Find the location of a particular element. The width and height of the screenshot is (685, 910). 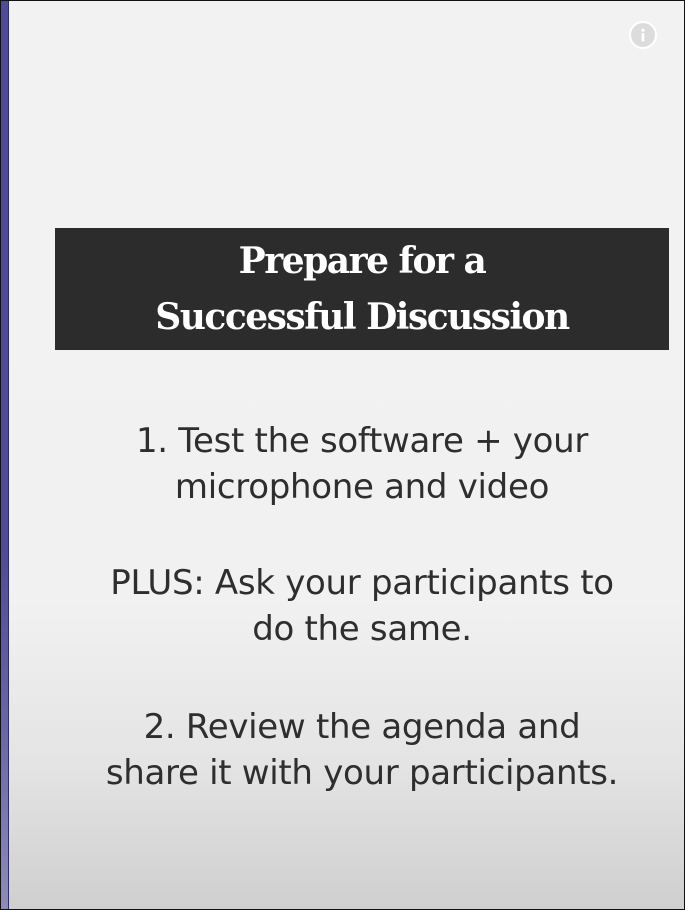

info-icon is located at coordinates (643, 35).